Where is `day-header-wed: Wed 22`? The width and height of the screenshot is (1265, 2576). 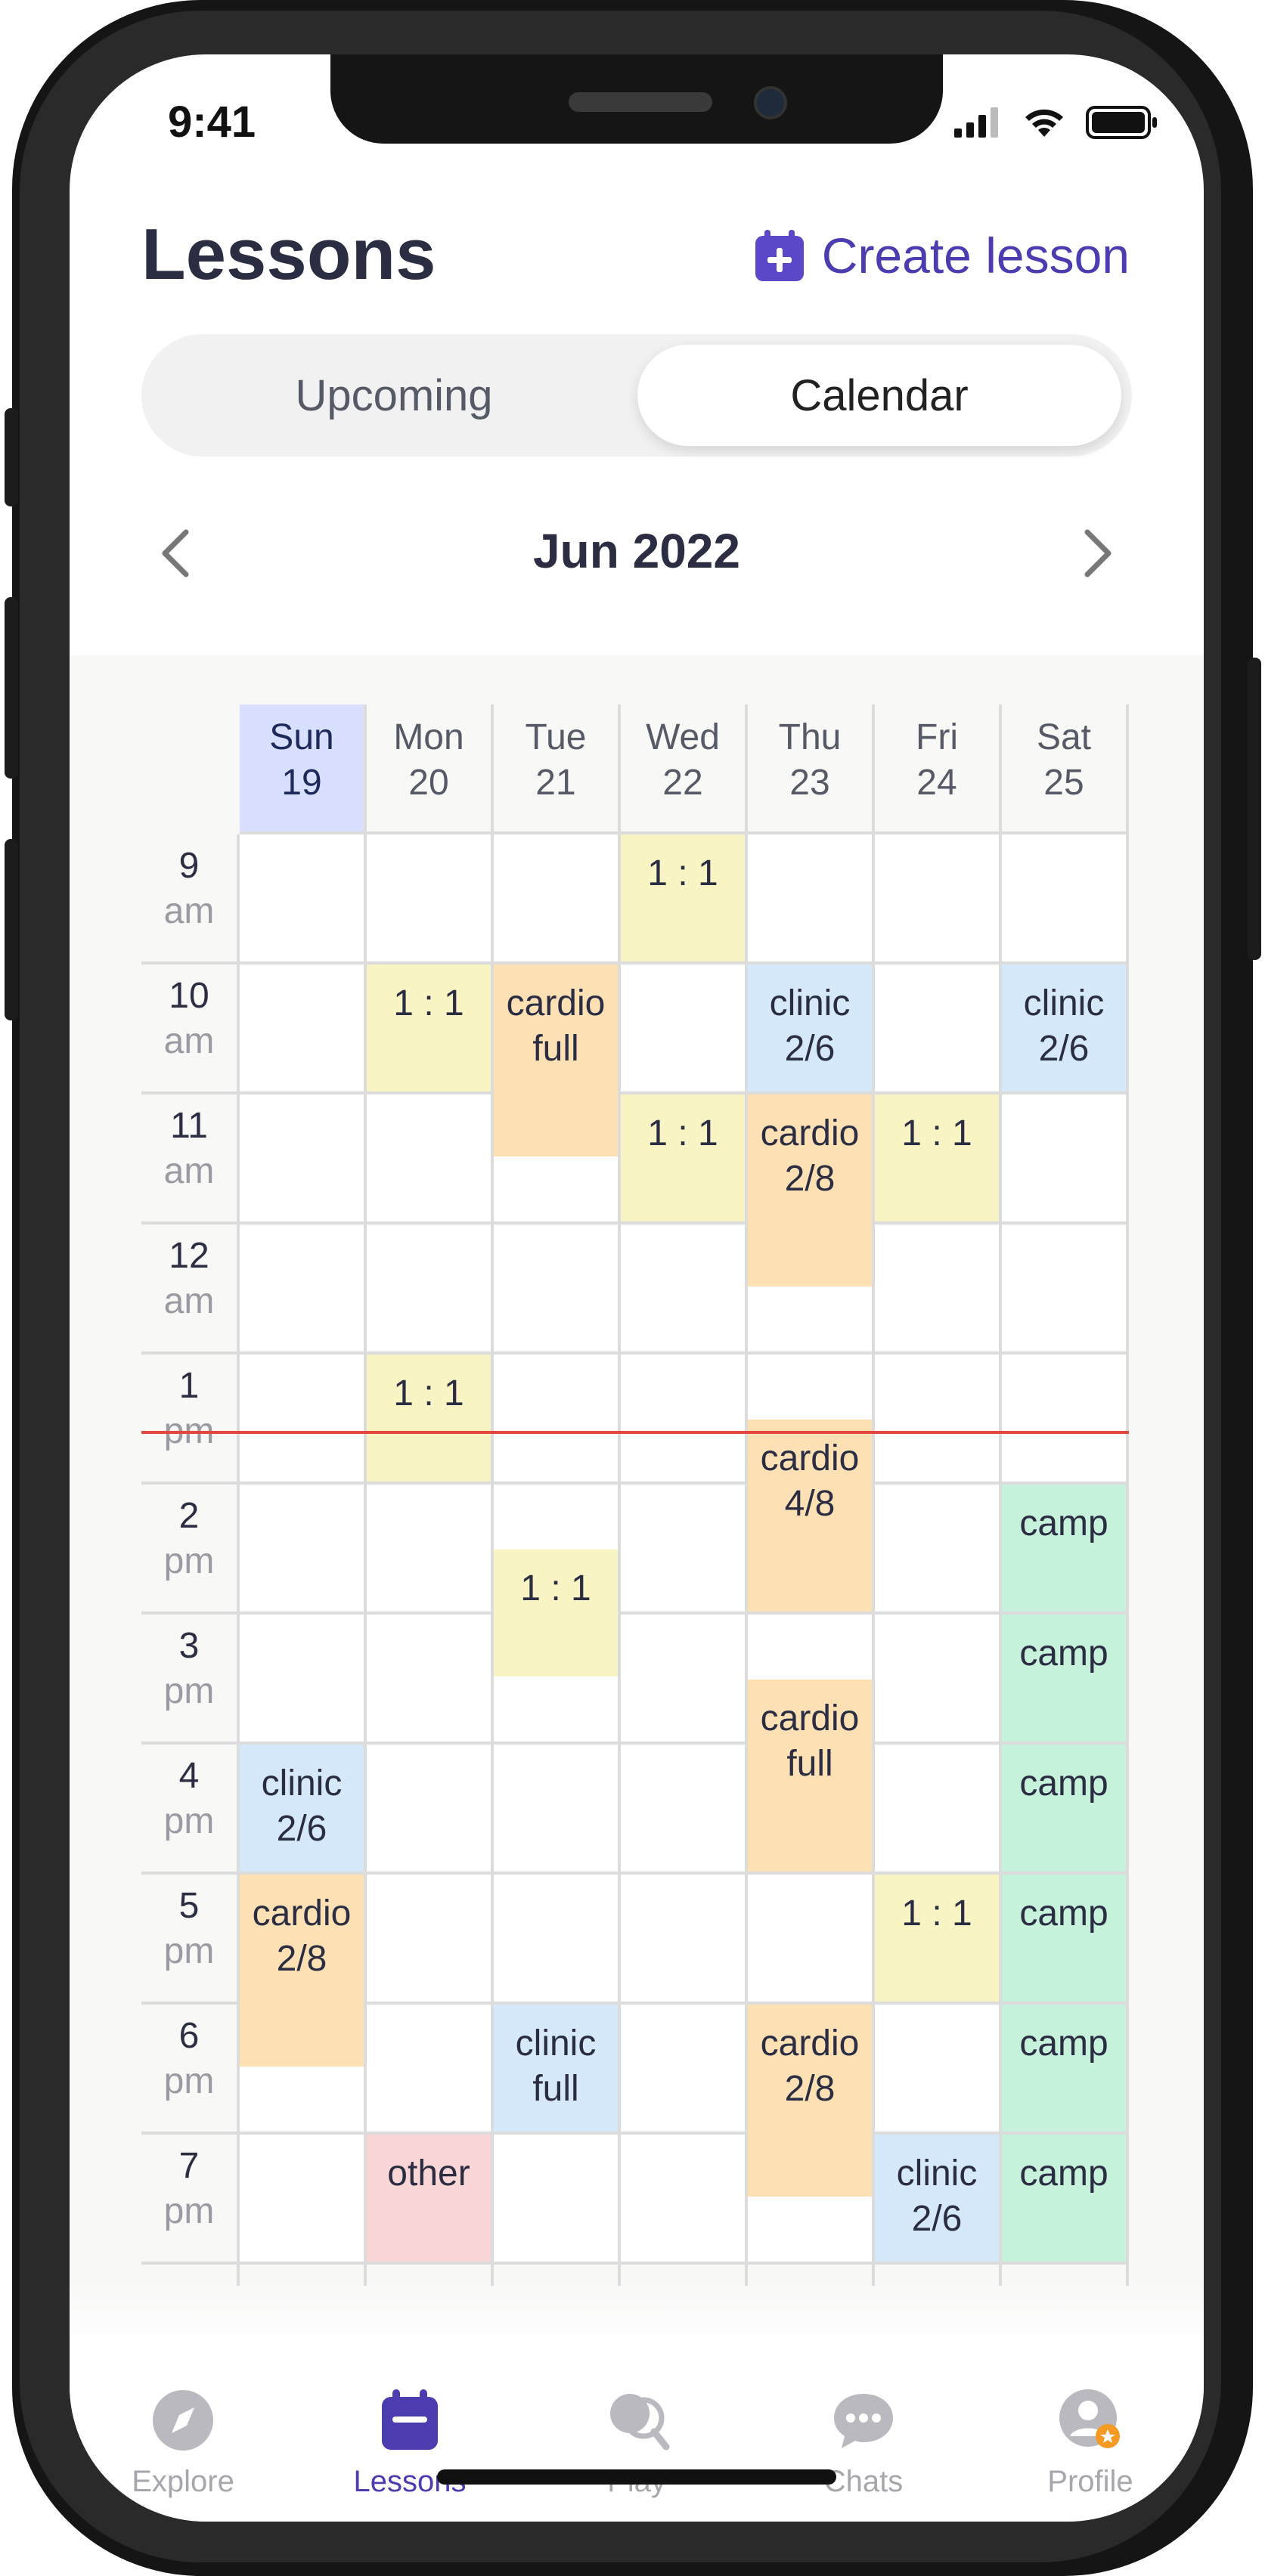
day-header-wed: Wed 22 is located at coordinates (684, 769).